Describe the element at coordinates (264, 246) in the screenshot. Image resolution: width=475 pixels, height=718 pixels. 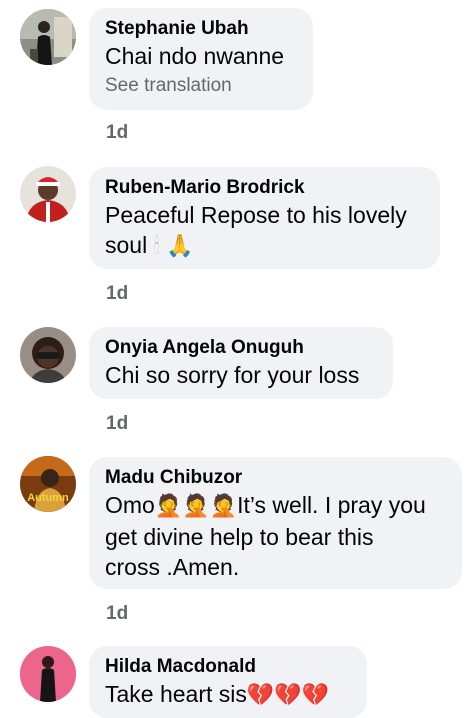
I see `comment-text-line: soul 🕯 🙏` at that location.